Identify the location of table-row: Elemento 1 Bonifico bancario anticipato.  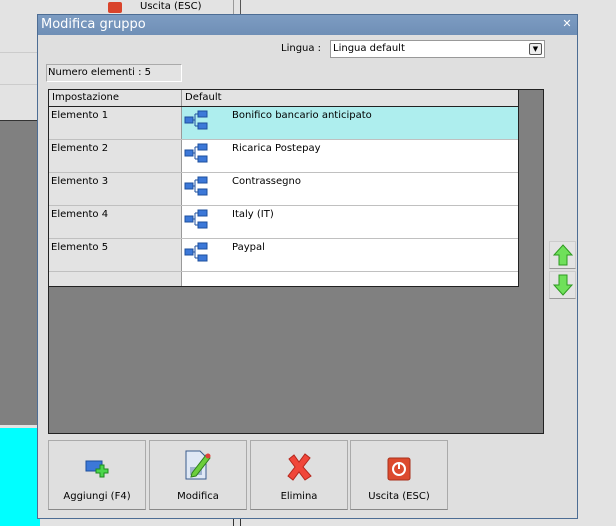
(283, 123).